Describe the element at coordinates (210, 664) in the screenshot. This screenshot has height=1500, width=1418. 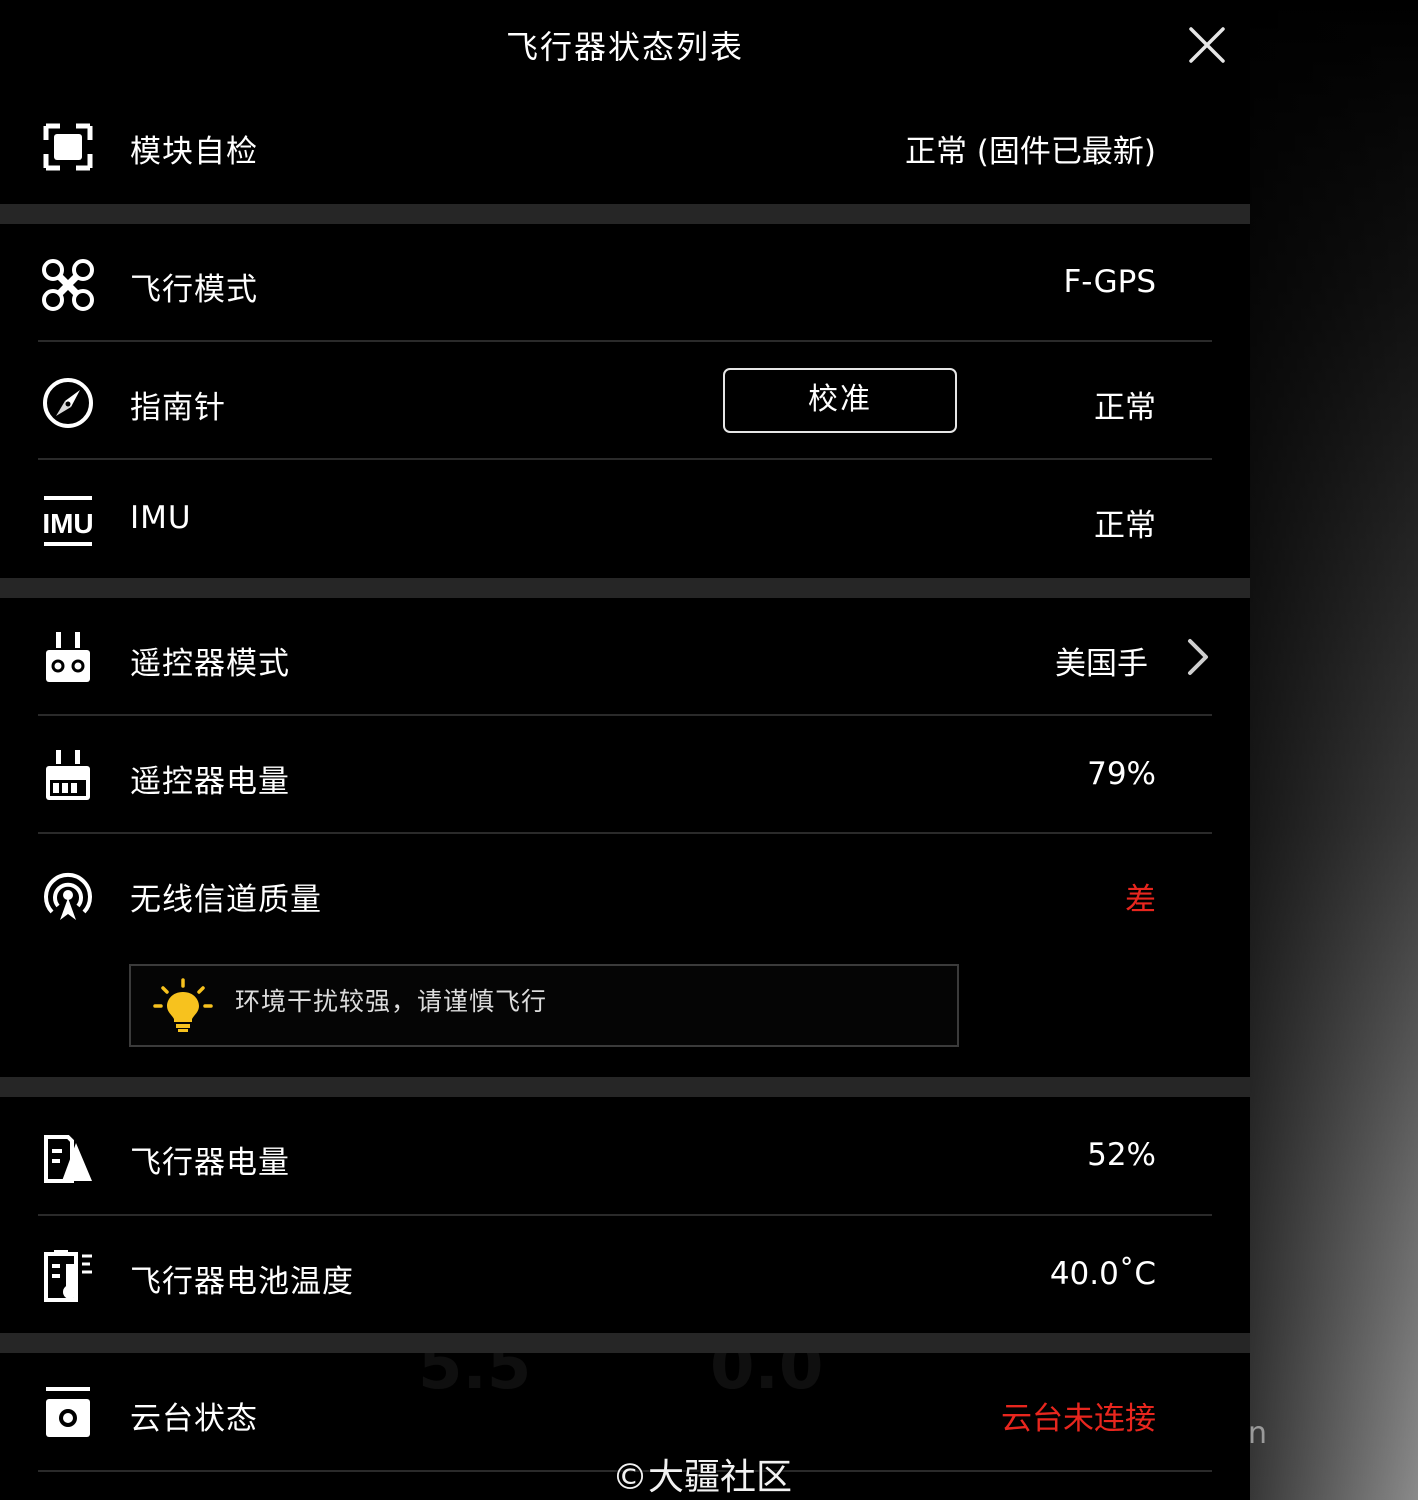
I see `rc-mode-label: 遥控器模式` at that location.